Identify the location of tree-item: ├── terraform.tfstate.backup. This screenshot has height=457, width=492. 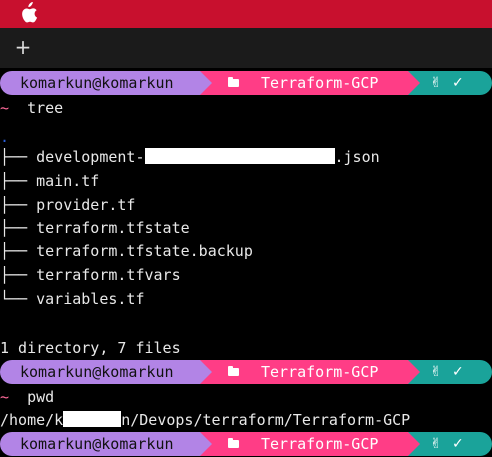
(126, 251).